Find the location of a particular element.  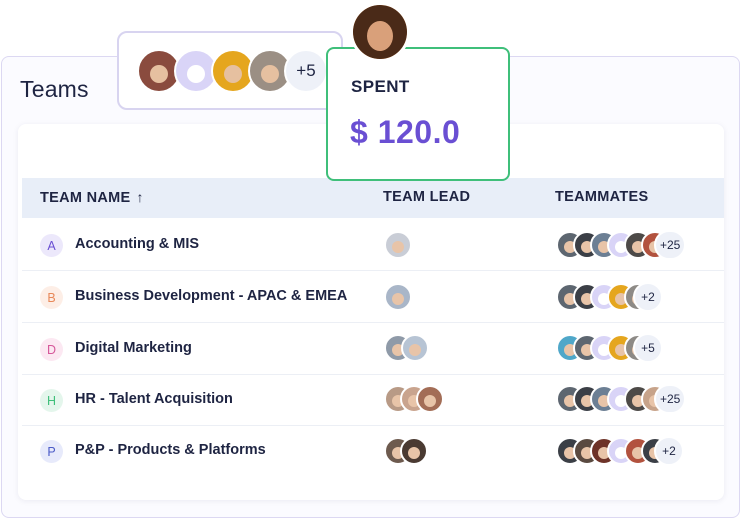

team-name: P&P - Products & Platforms is located at coordinates (170, 450).